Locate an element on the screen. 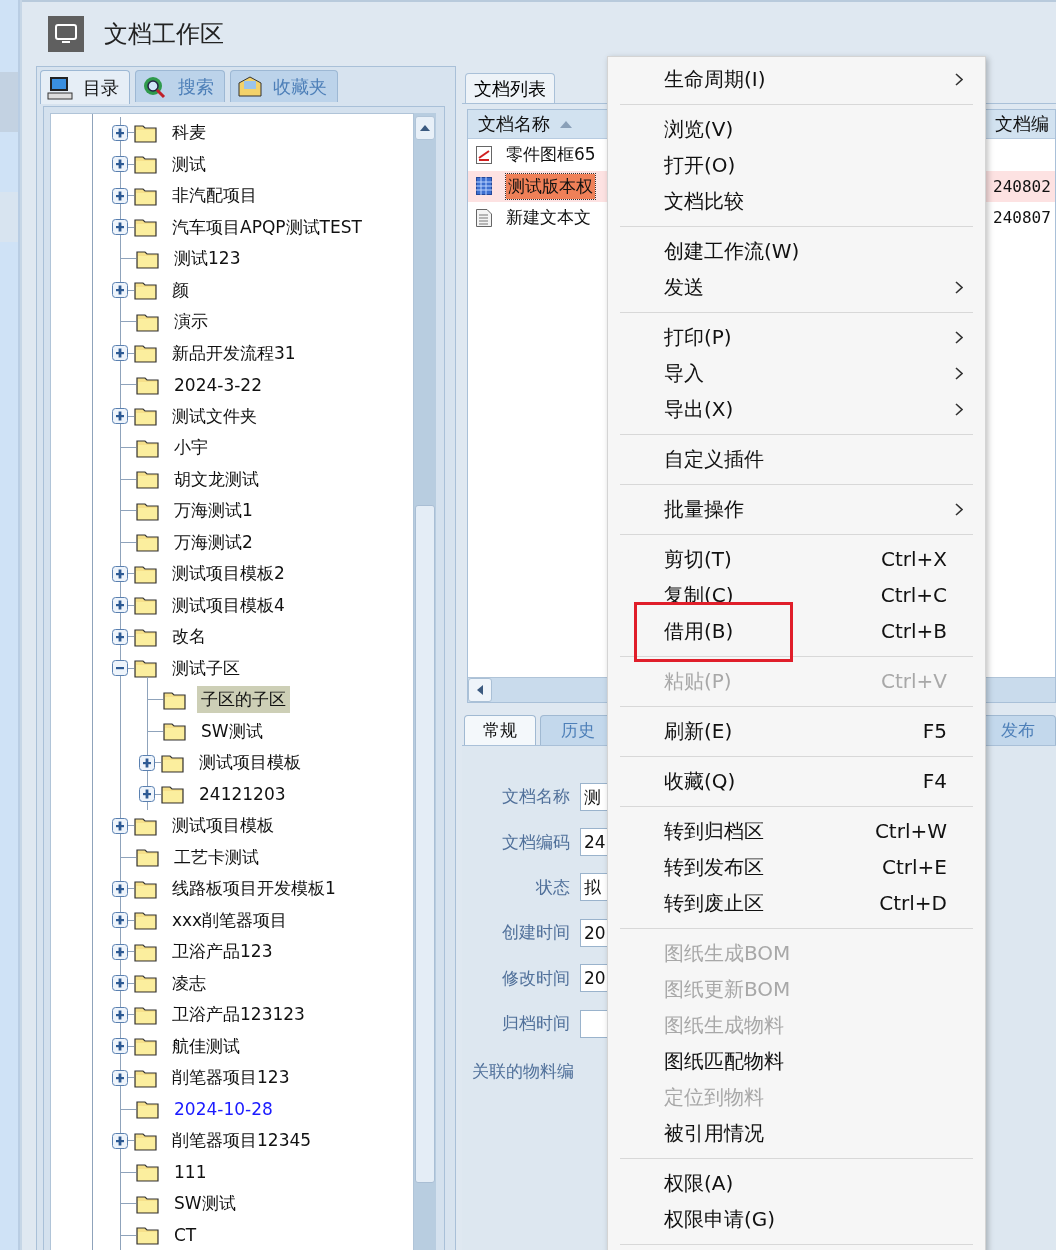 Image resolution: width=1056 pixels, height=1250 pixels. table-cell: 新建文本文 is located at coordinates (548, 218).